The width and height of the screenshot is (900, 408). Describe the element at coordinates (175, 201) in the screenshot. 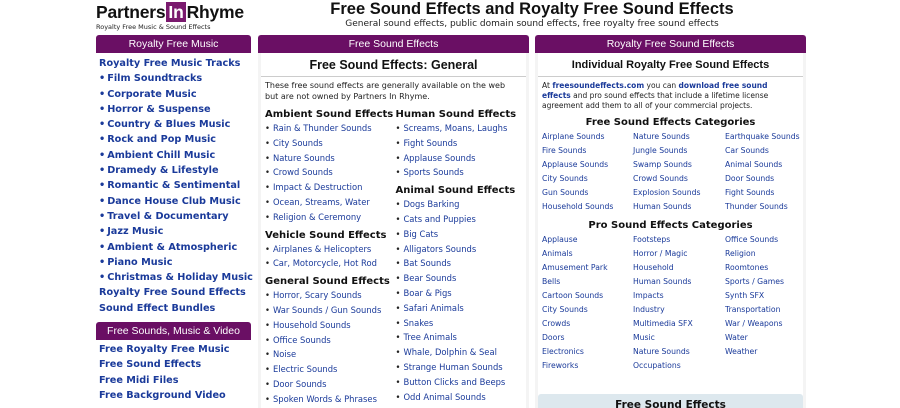

I see `sidebar-link: • Dance House Club Music` at that location.